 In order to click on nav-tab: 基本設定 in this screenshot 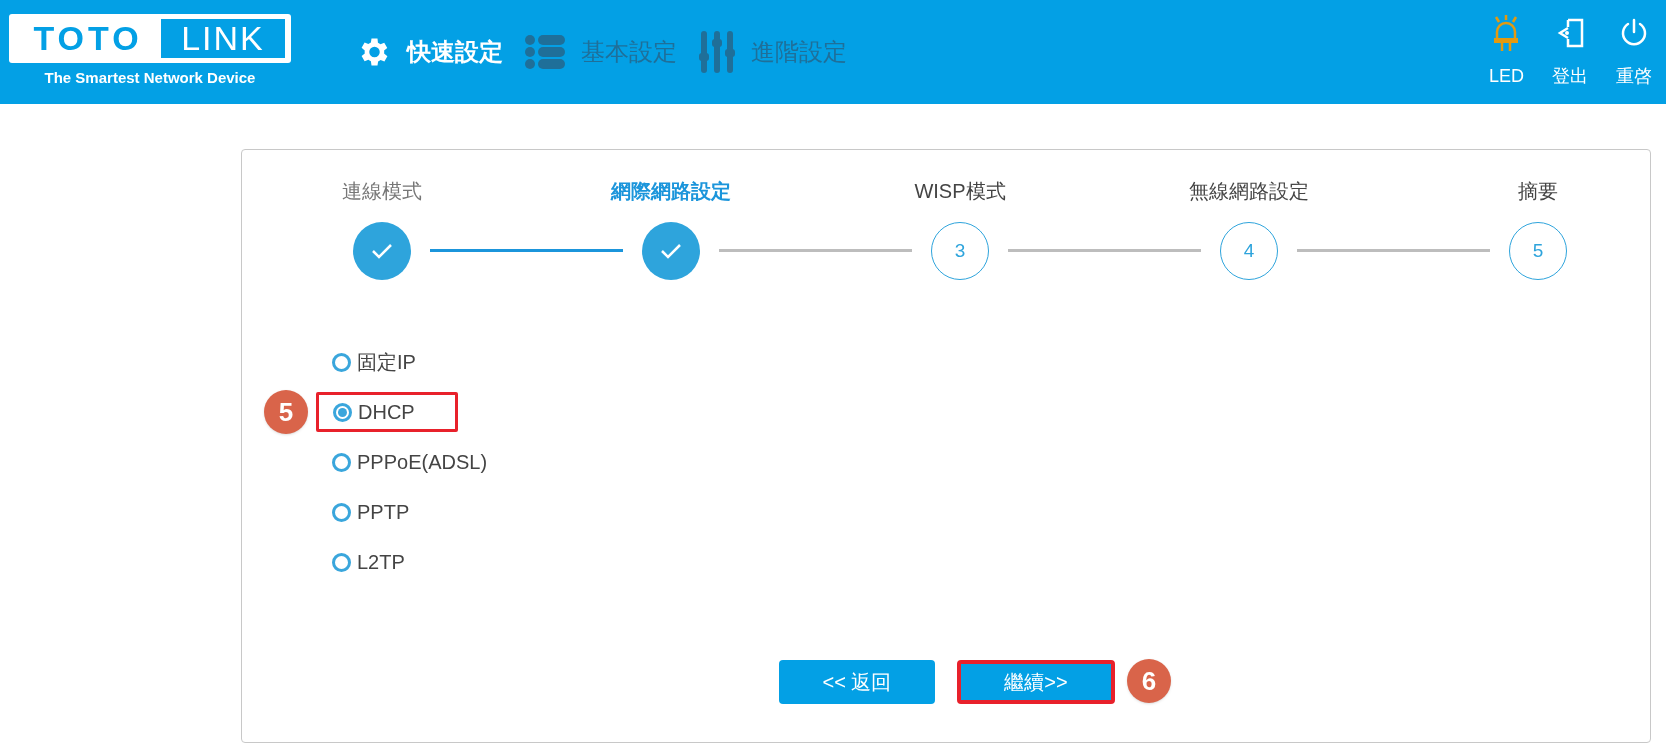, I will do `click(601, 52)`.